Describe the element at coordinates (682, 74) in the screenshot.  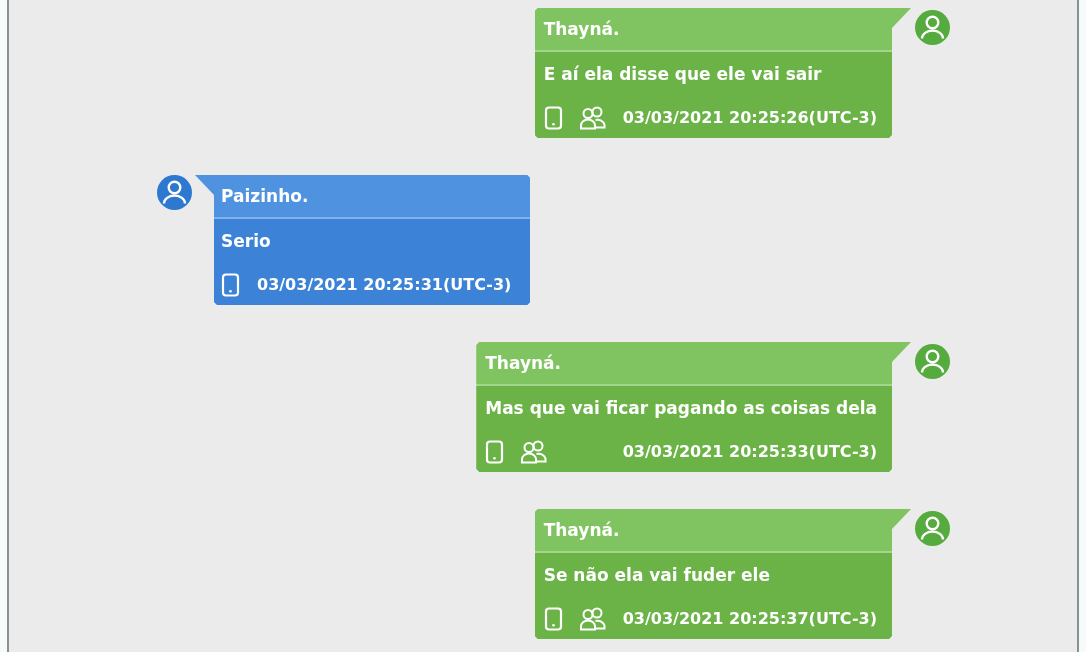
I see `message-text: E aí ela disse que ele vai sair` at that location.